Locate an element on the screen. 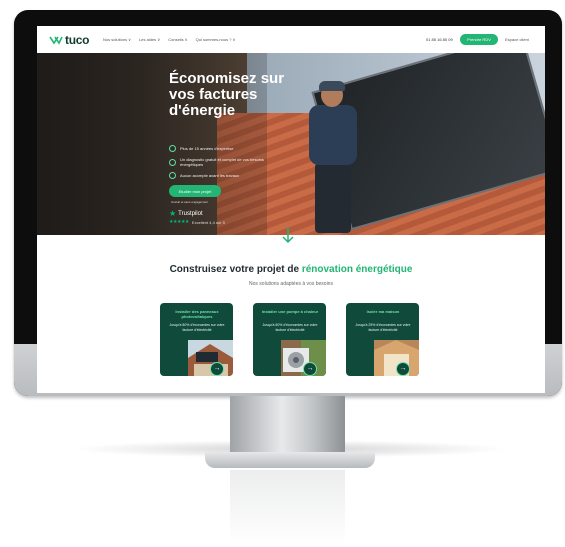 This screenshot has width=565, height=547. cta-subtext: Gratuit et sans engagement is located at coordinates (190, 202).